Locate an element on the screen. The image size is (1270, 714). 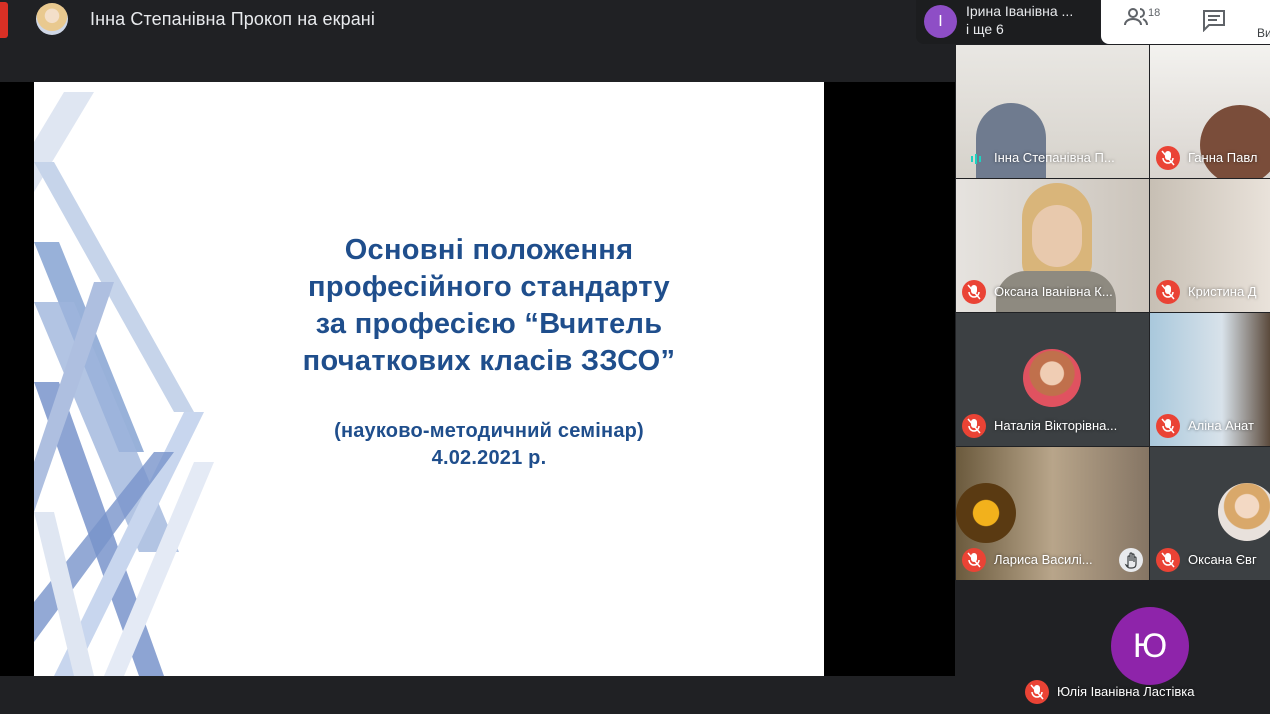
bottom-strip is located at coordinates (477, 695).